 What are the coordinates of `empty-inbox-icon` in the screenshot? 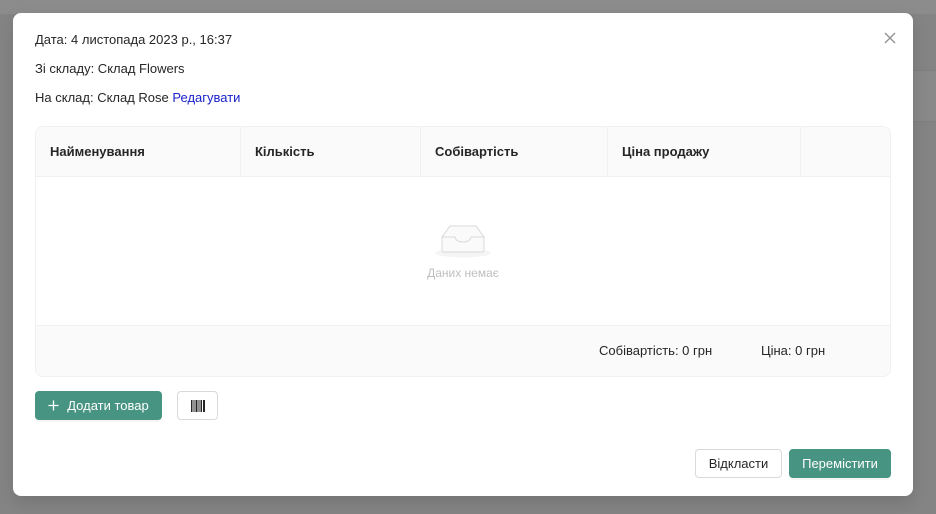 It's located at (463, 241).